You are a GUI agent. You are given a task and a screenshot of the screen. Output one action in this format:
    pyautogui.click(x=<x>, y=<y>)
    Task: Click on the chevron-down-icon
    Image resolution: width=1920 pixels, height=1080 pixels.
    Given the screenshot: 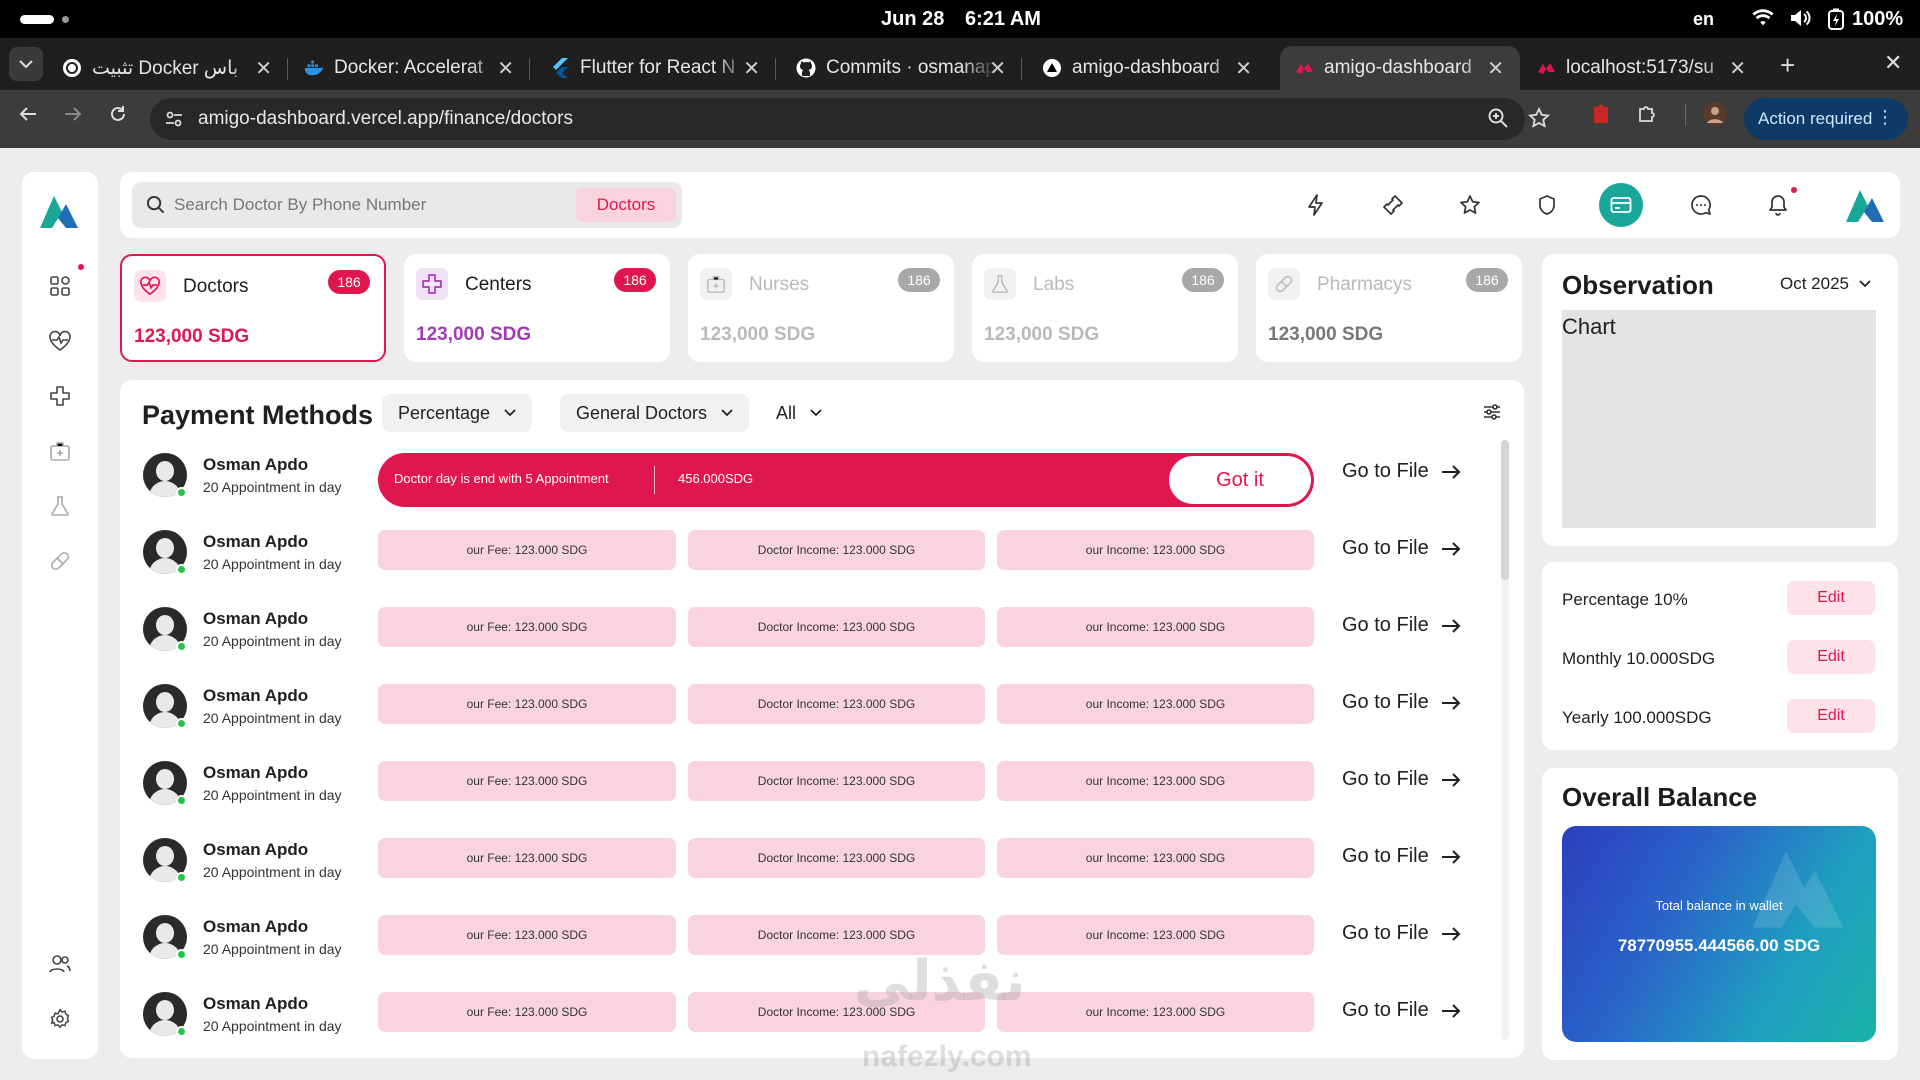 What is the action you would take?
    pyautogui.click(x=26, y=64)
    